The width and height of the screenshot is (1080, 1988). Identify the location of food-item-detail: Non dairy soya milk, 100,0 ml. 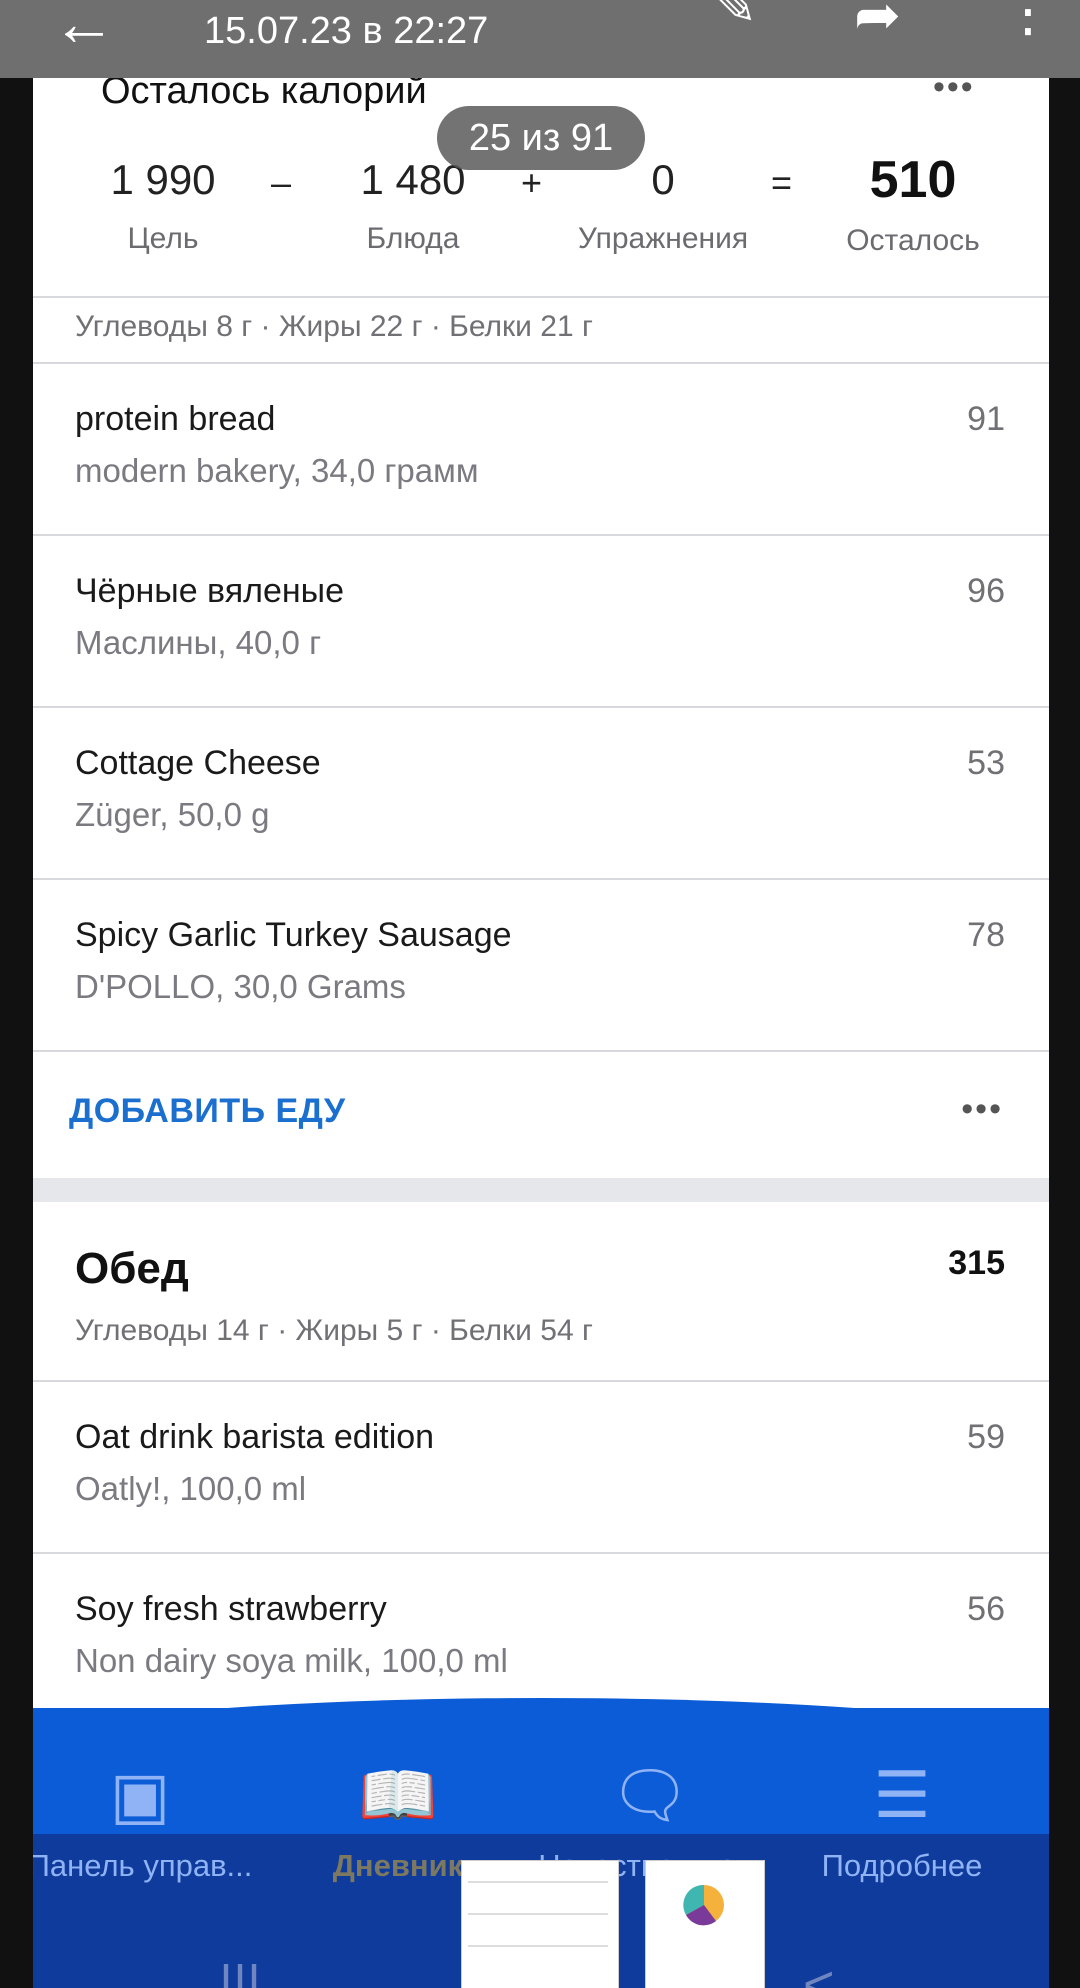
(291, 1660).